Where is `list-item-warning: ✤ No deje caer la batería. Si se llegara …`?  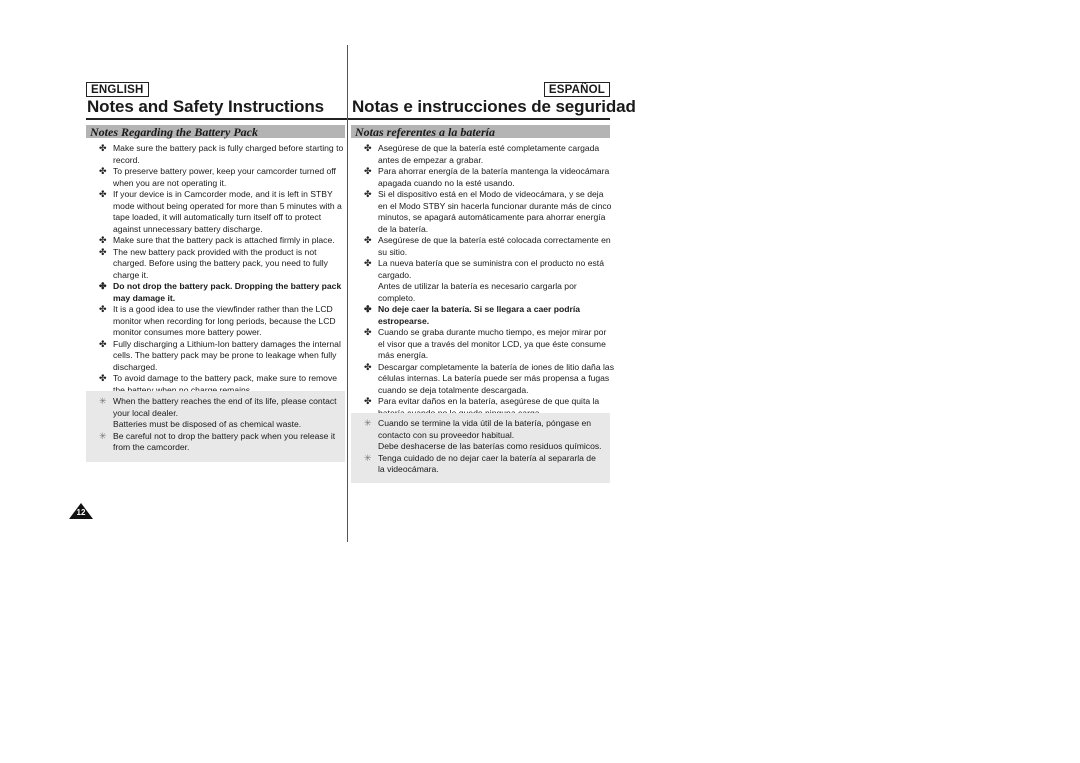 list-item-warning: ✤ No deje caer la batería. Si se llegara … is located at coordinates (472, 315).